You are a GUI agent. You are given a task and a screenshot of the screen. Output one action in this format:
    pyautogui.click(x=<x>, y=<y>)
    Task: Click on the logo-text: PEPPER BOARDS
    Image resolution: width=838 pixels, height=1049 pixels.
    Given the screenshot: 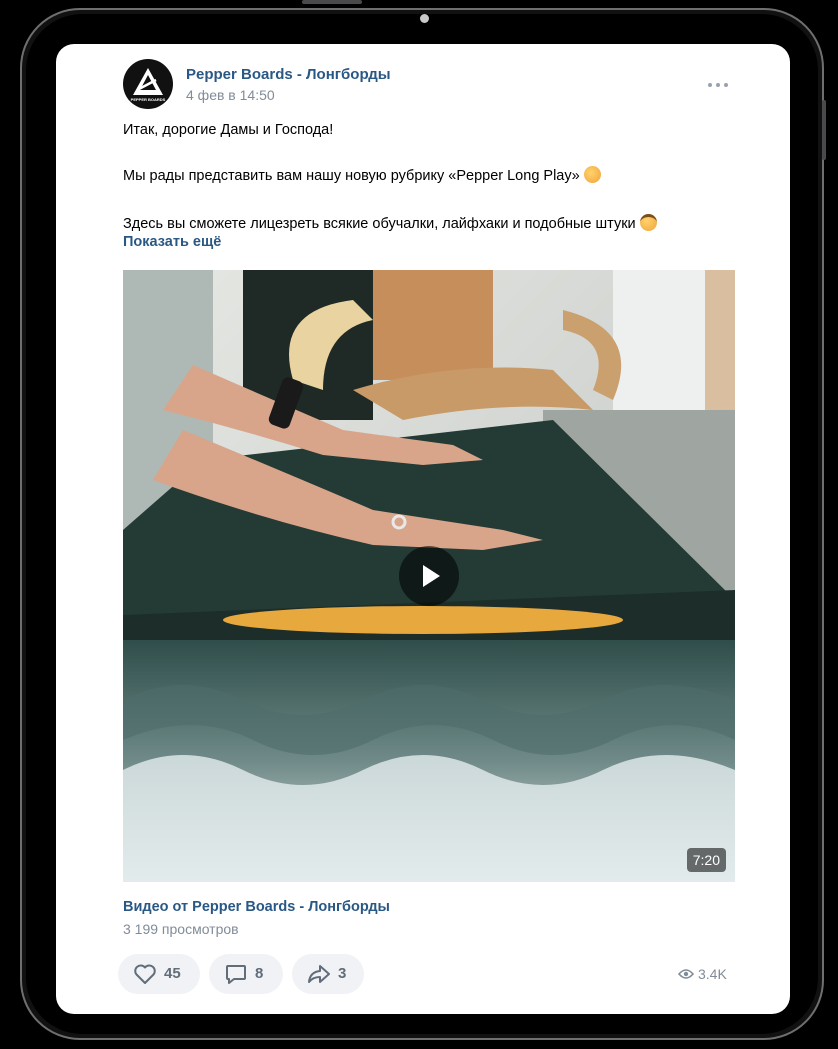 What is the action you would take?
    pyautogui.click(x=148, y=99)
    